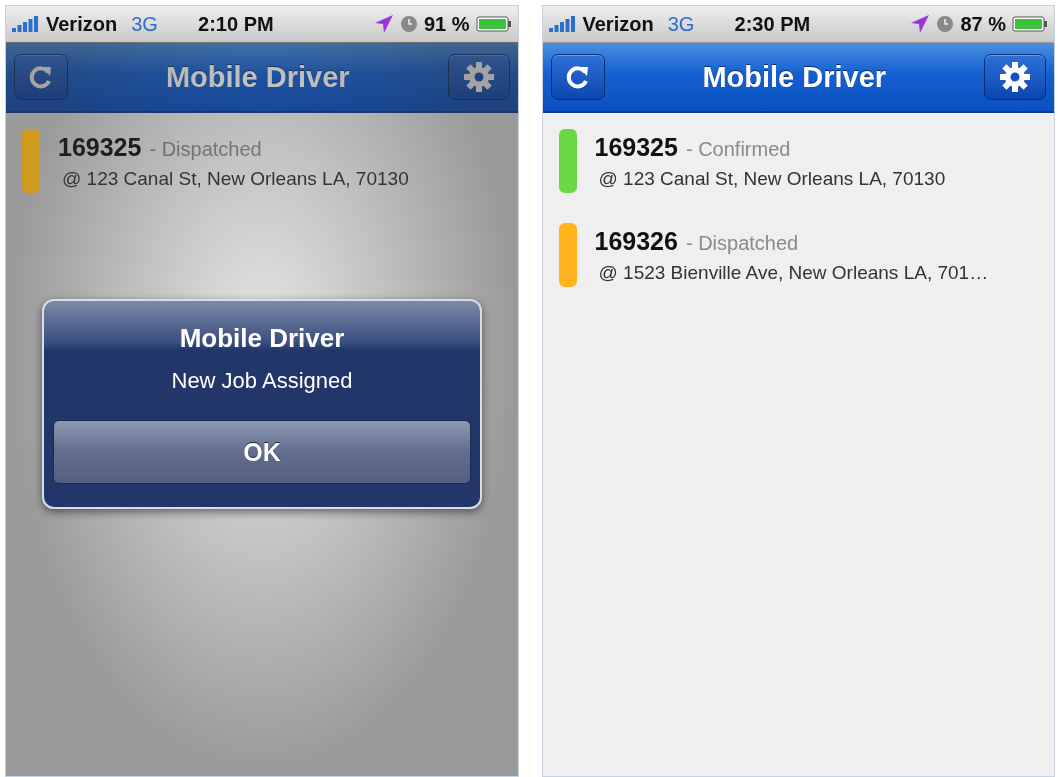  What do you see at coordinates (236, 24) in the screenshot?
I see `clock-time: 2:10 PM` at bounding box center [236, 24].